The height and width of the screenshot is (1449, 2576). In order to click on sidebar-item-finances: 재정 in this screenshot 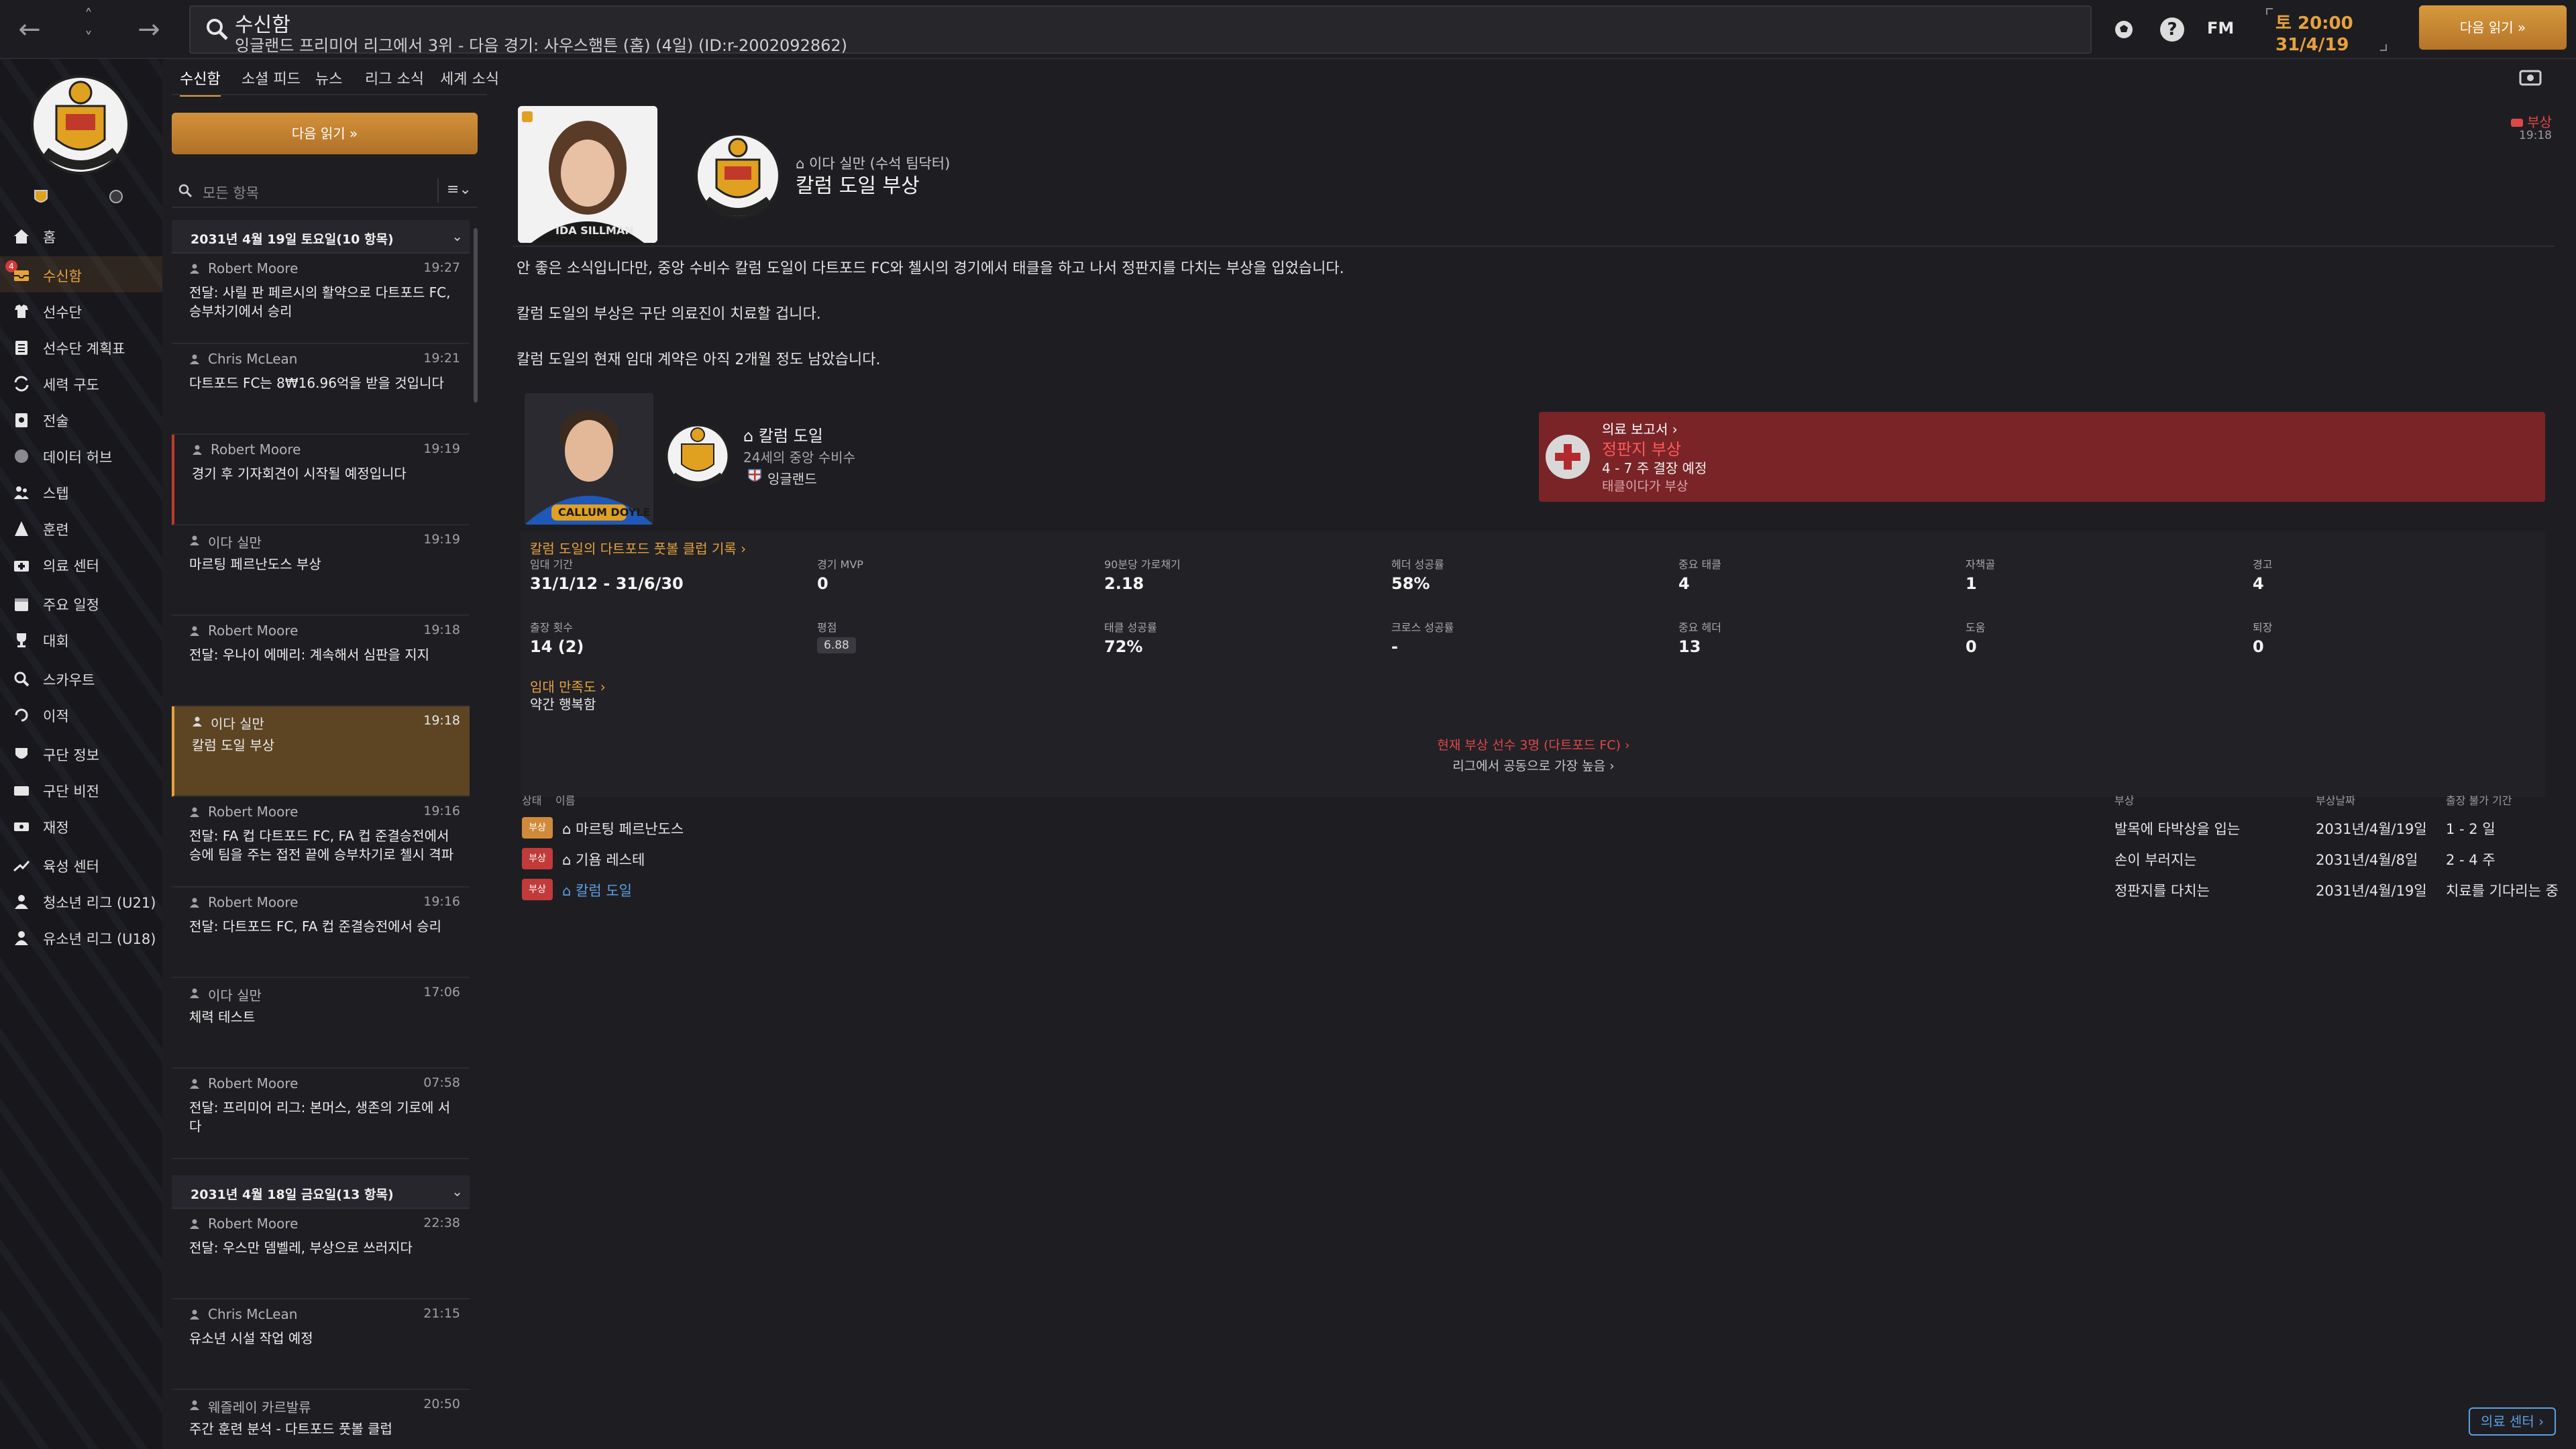, I will do `click(81, 826)`.